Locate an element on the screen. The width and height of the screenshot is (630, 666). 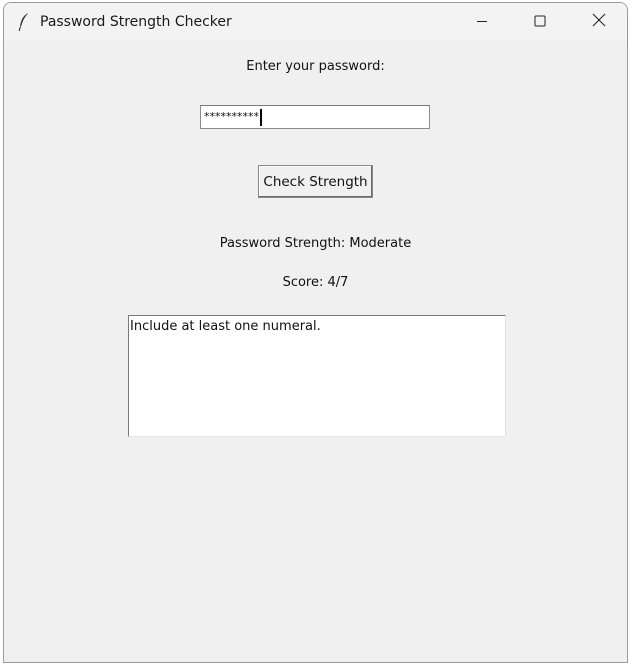
score-label: Score: 4/7 is located at coordinates (315, 282).